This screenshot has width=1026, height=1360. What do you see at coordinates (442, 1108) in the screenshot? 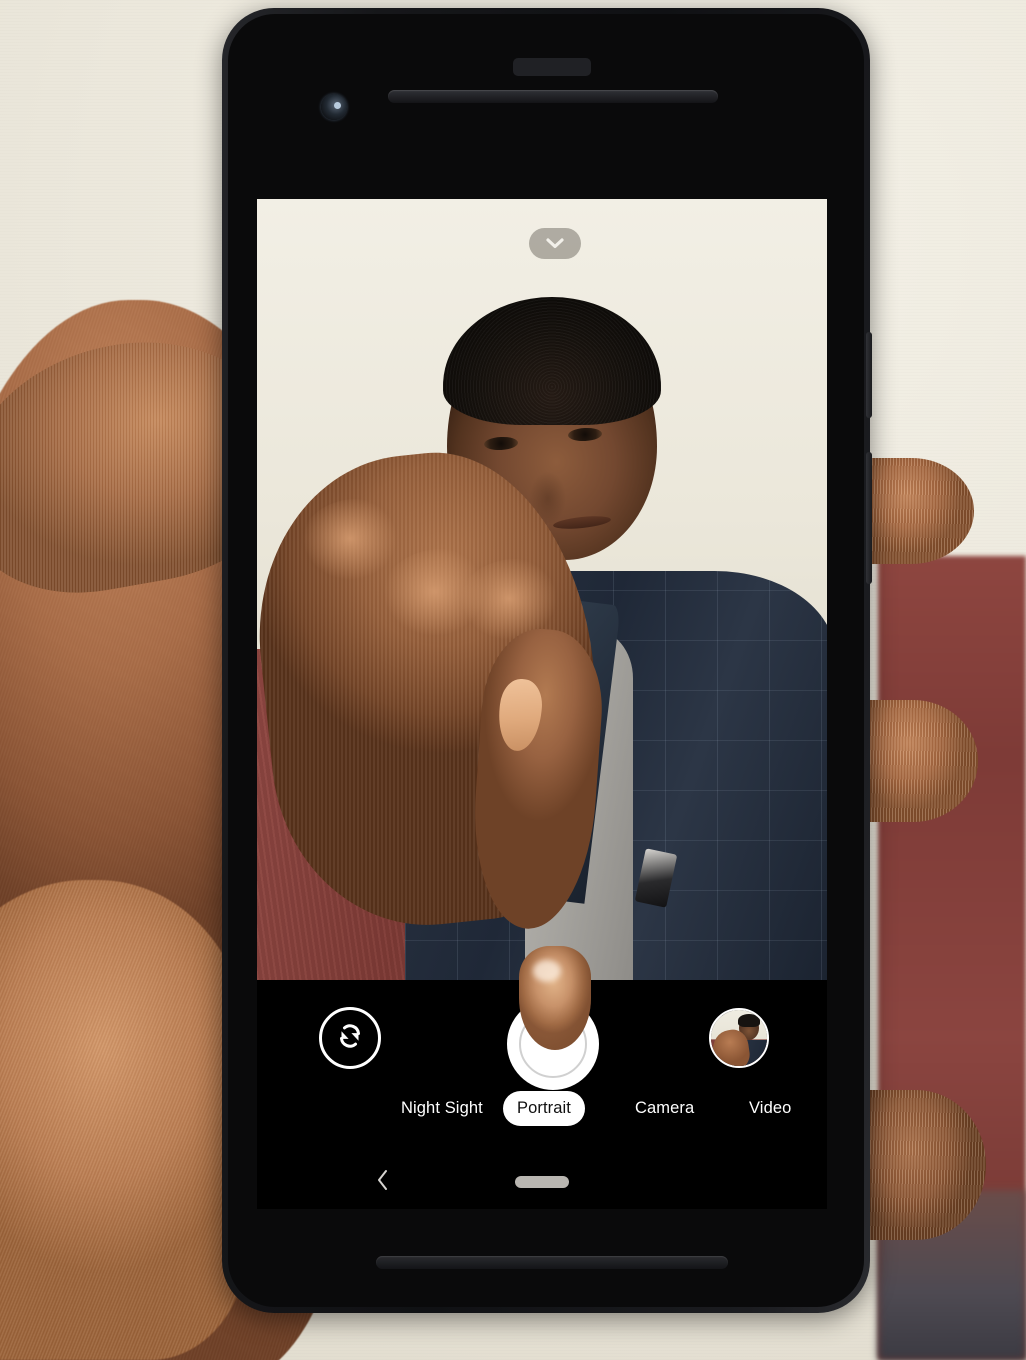
I see `mode-night-sight: Night Sight` at bounding box center [442, 1108].